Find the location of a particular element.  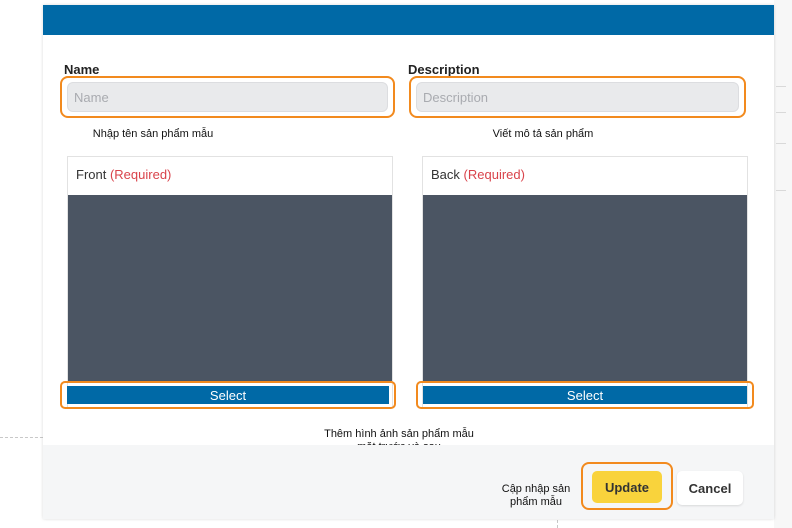

cancel-button: Cancel is located at coordinates (710, 488).